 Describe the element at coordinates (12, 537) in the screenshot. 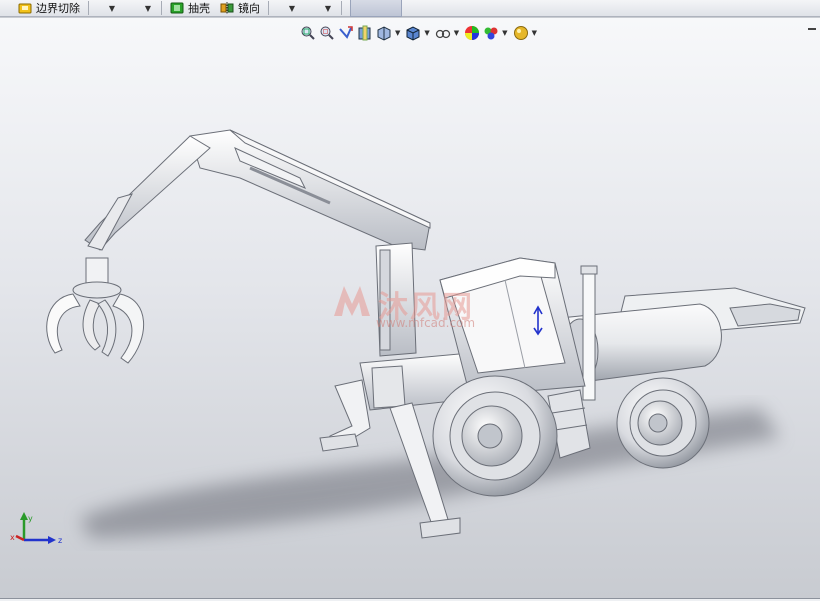

I see `triad-x-label: x` at that location.